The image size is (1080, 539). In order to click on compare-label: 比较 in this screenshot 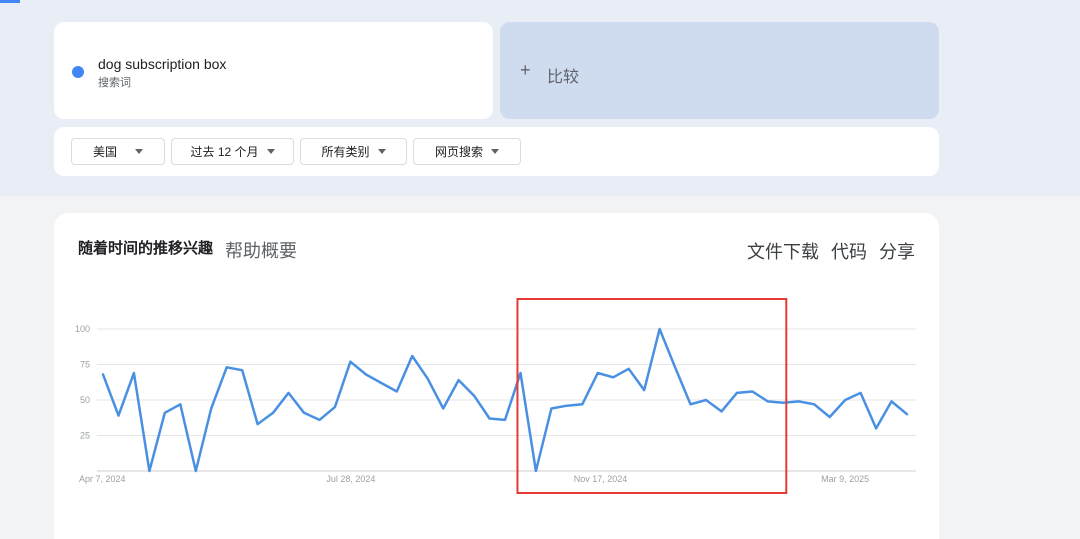, I will do `click(563, 77)`.